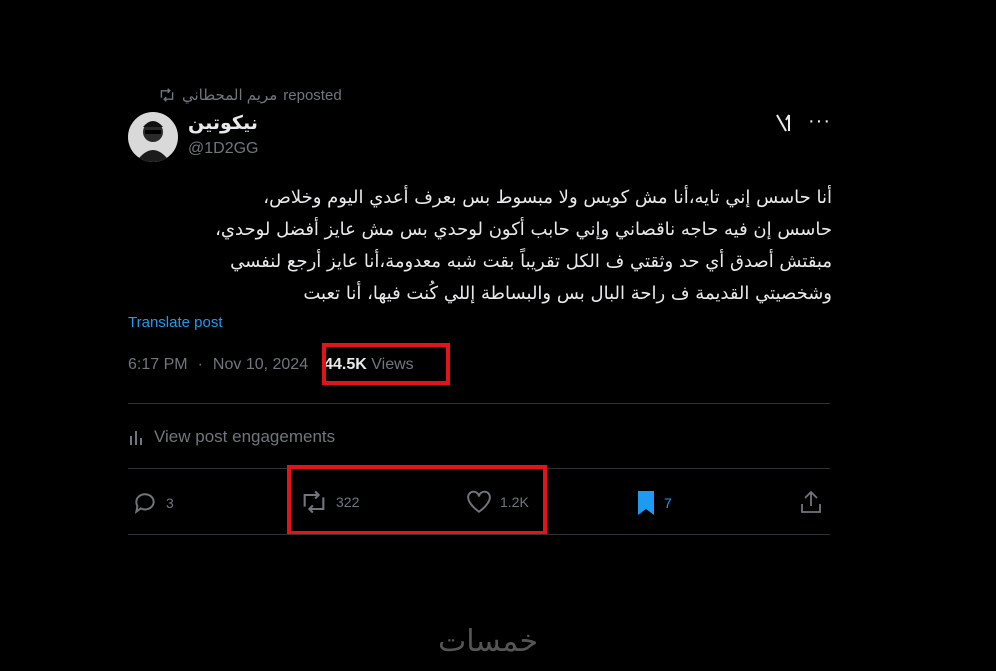  I want to click on watermark-logo: خمسات, so click(488, 641).